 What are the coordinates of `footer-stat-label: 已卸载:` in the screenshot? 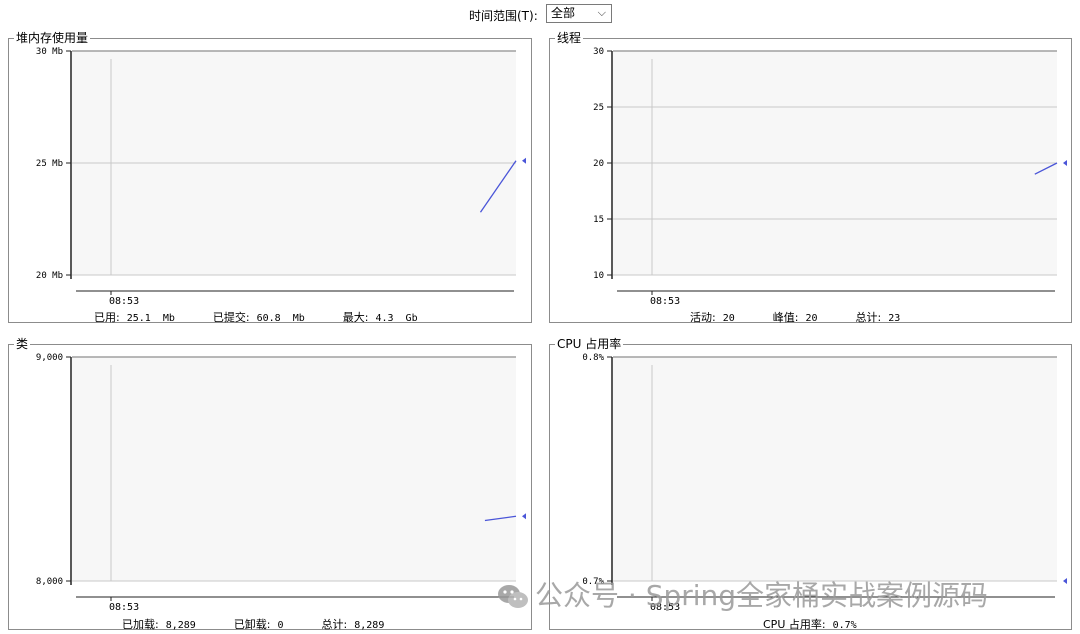 It's located at (255, 624).